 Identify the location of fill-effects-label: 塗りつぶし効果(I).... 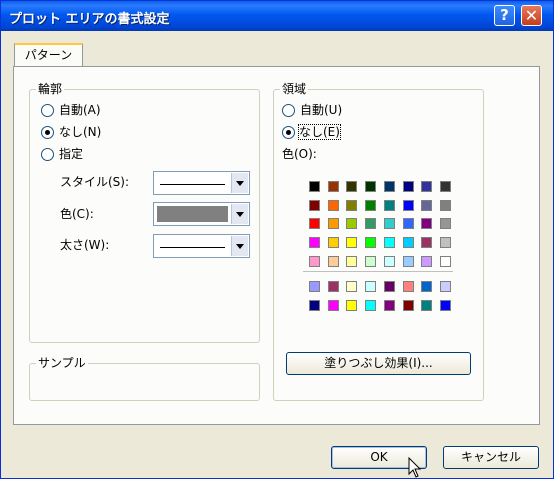
(378, 363).